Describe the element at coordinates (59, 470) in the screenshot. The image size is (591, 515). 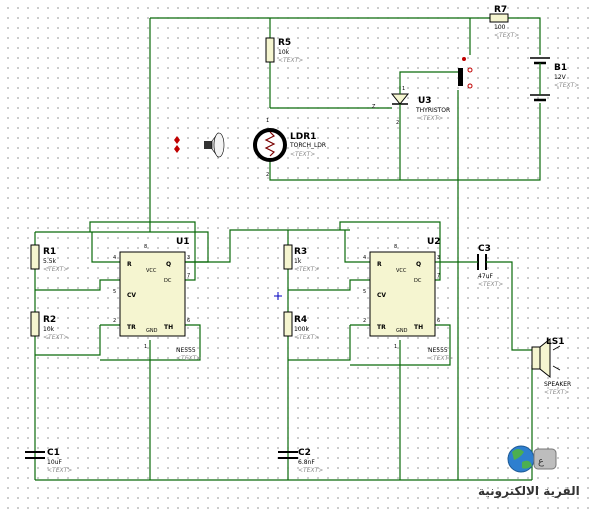
I see `c1-text: <TEXT>` at that location.